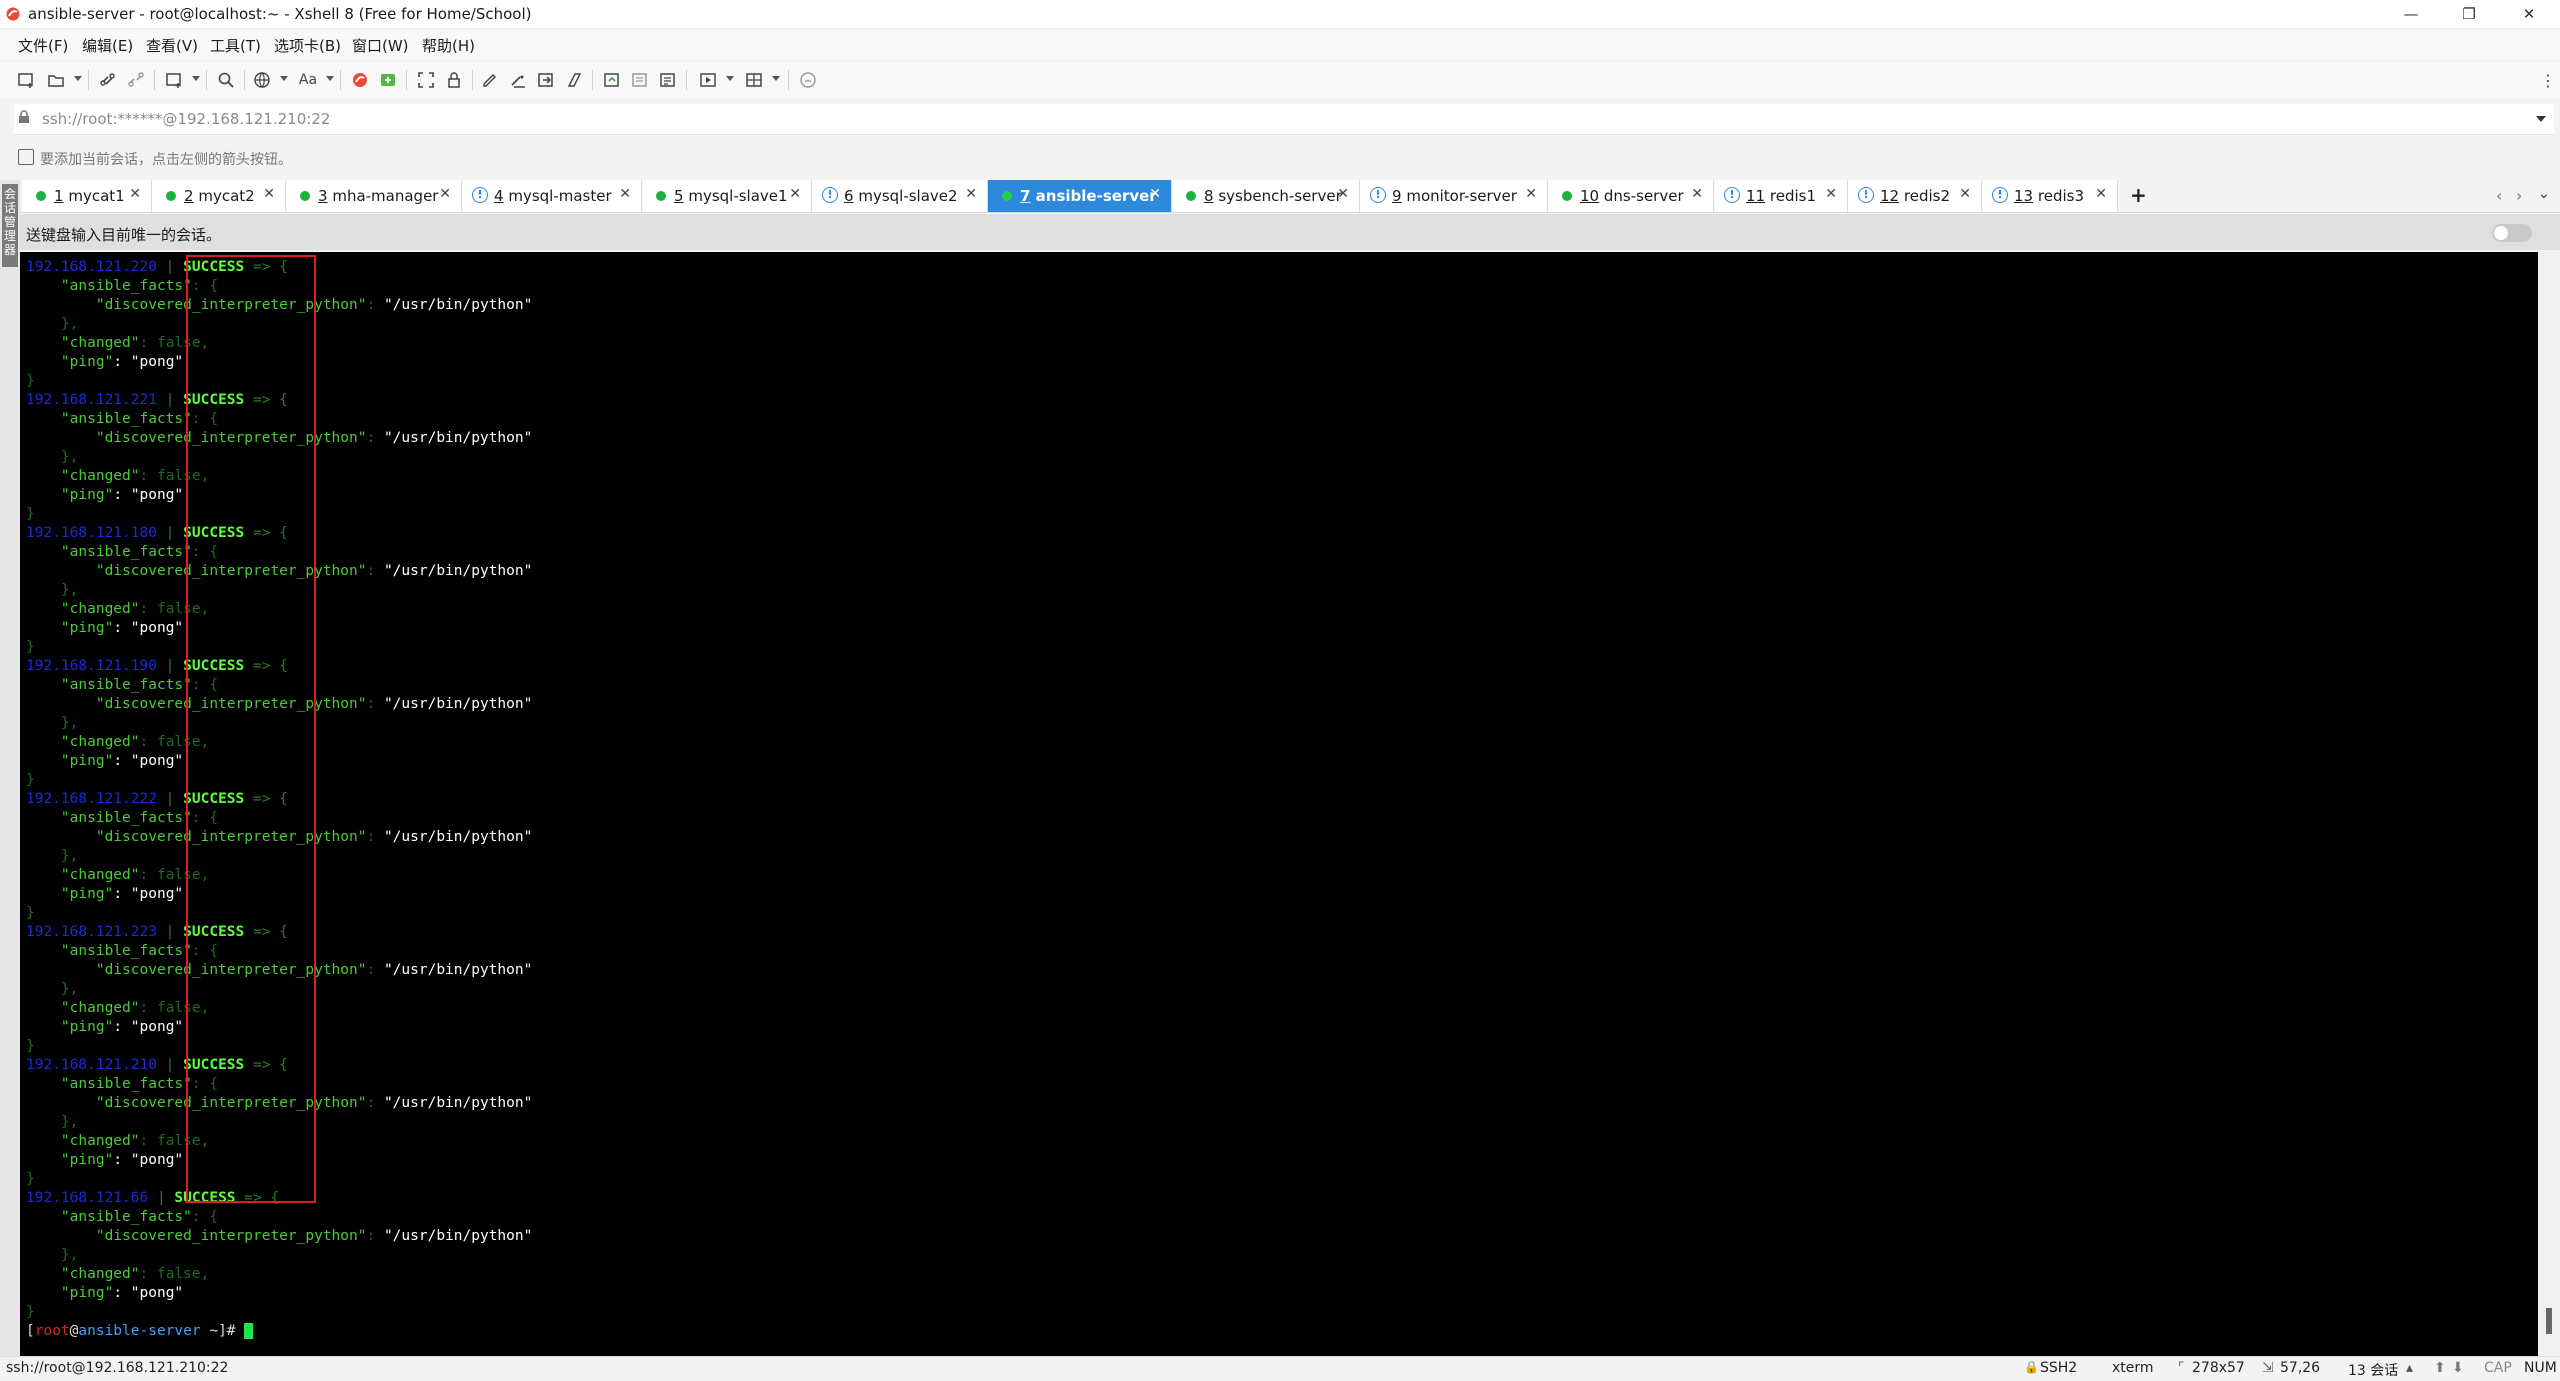  Describe the element at coordinates (454, 80) in the screenshot. I see `lock-icon` at that location.